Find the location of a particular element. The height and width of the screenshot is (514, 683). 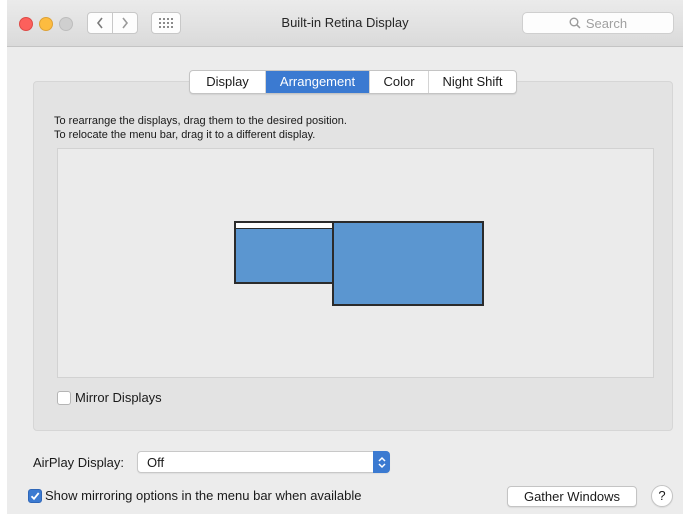

popup-arrows-icon is located at coordinates (381, 462).